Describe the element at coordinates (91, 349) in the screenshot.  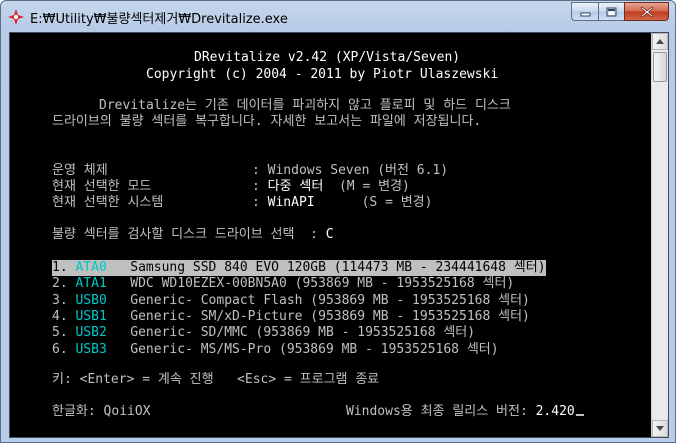
I see `drive-id: USB3` at that location.